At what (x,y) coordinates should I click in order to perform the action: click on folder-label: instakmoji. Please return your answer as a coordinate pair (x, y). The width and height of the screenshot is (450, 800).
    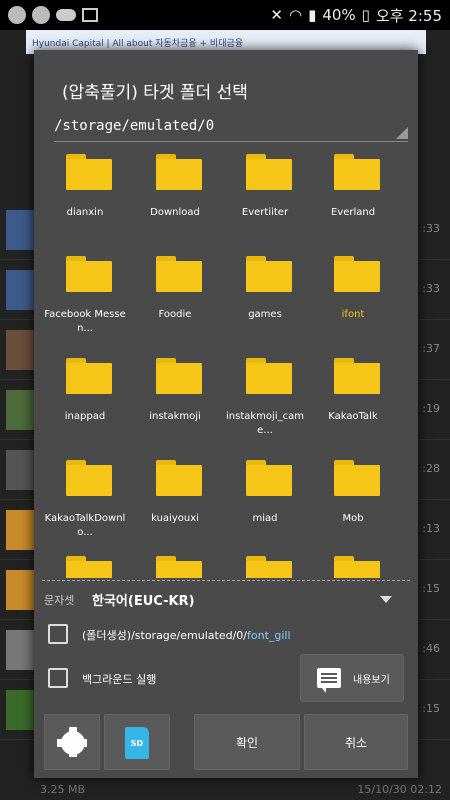
    Looking at the image, I should click on (175, 416).